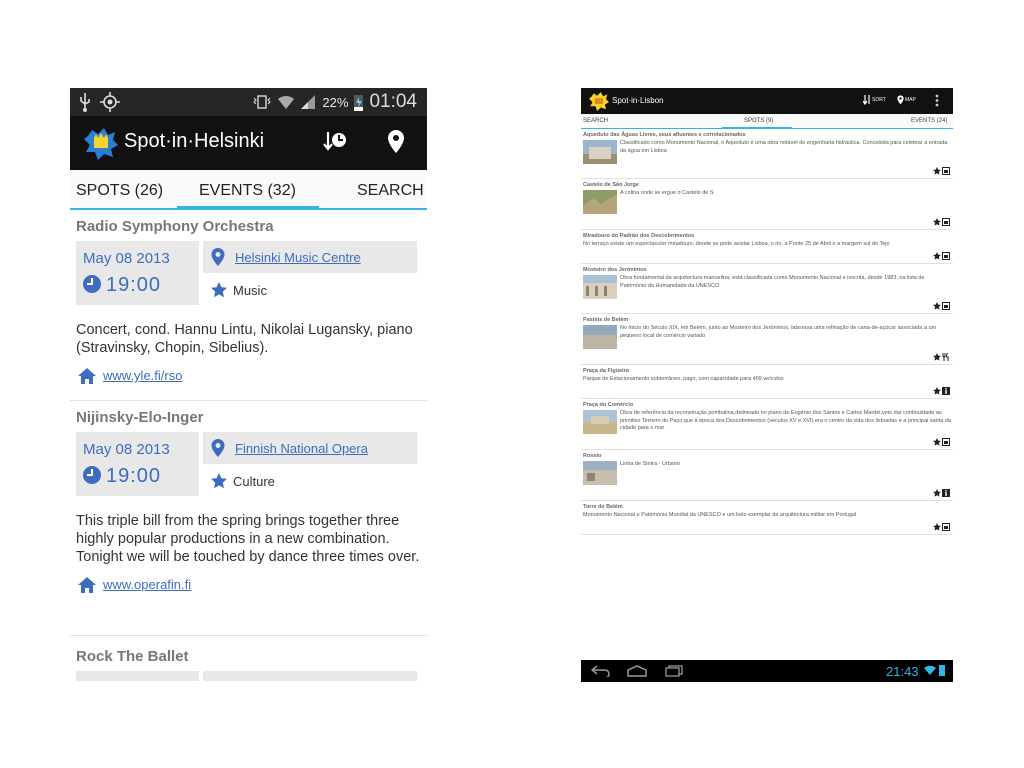  I want to click on home-icon, so click(87, 376).